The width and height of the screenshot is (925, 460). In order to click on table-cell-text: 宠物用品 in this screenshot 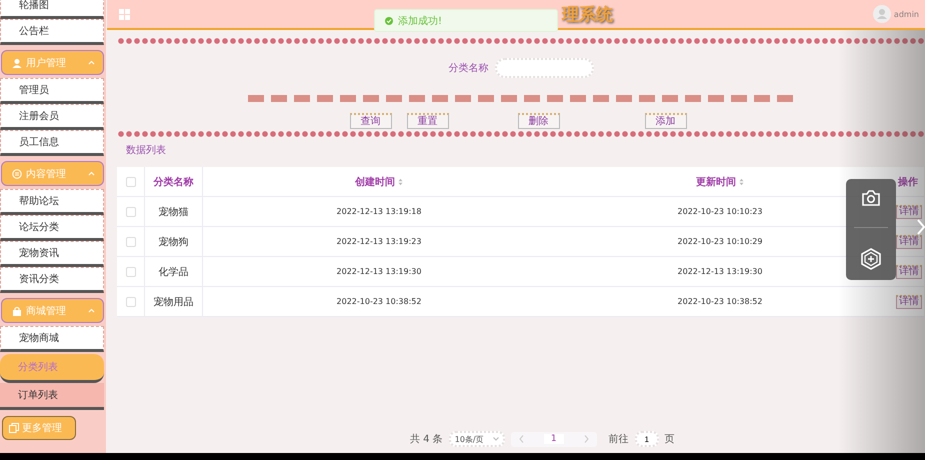, I will do `click(174, 302)`.